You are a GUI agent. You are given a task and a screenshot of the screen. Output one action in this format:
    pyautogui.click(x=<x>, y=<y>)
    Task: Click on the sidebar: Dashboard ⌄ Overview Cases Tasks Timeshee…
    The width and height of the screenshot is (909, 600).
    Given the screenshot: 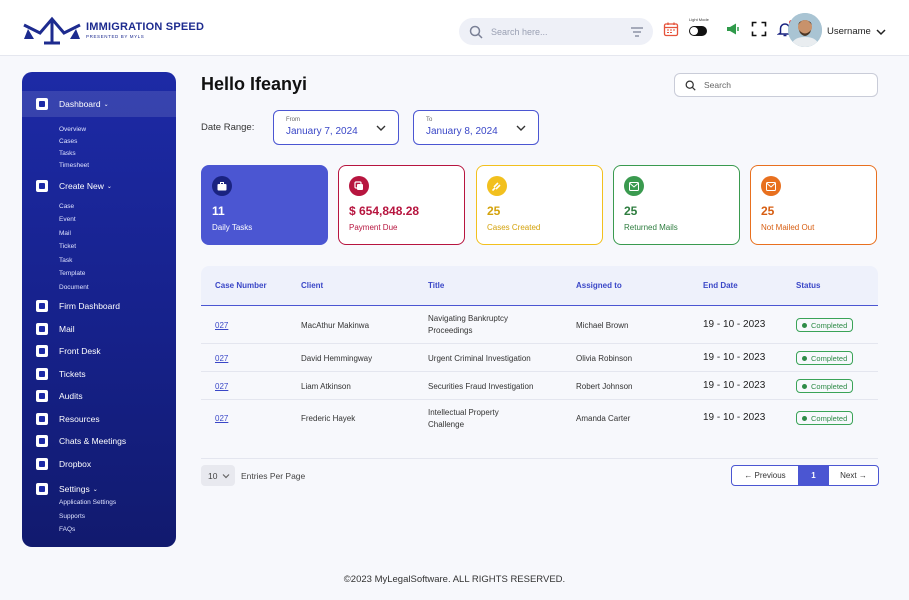 What is the action you would take?
    pyautogui.click(x=99, y=309)
    